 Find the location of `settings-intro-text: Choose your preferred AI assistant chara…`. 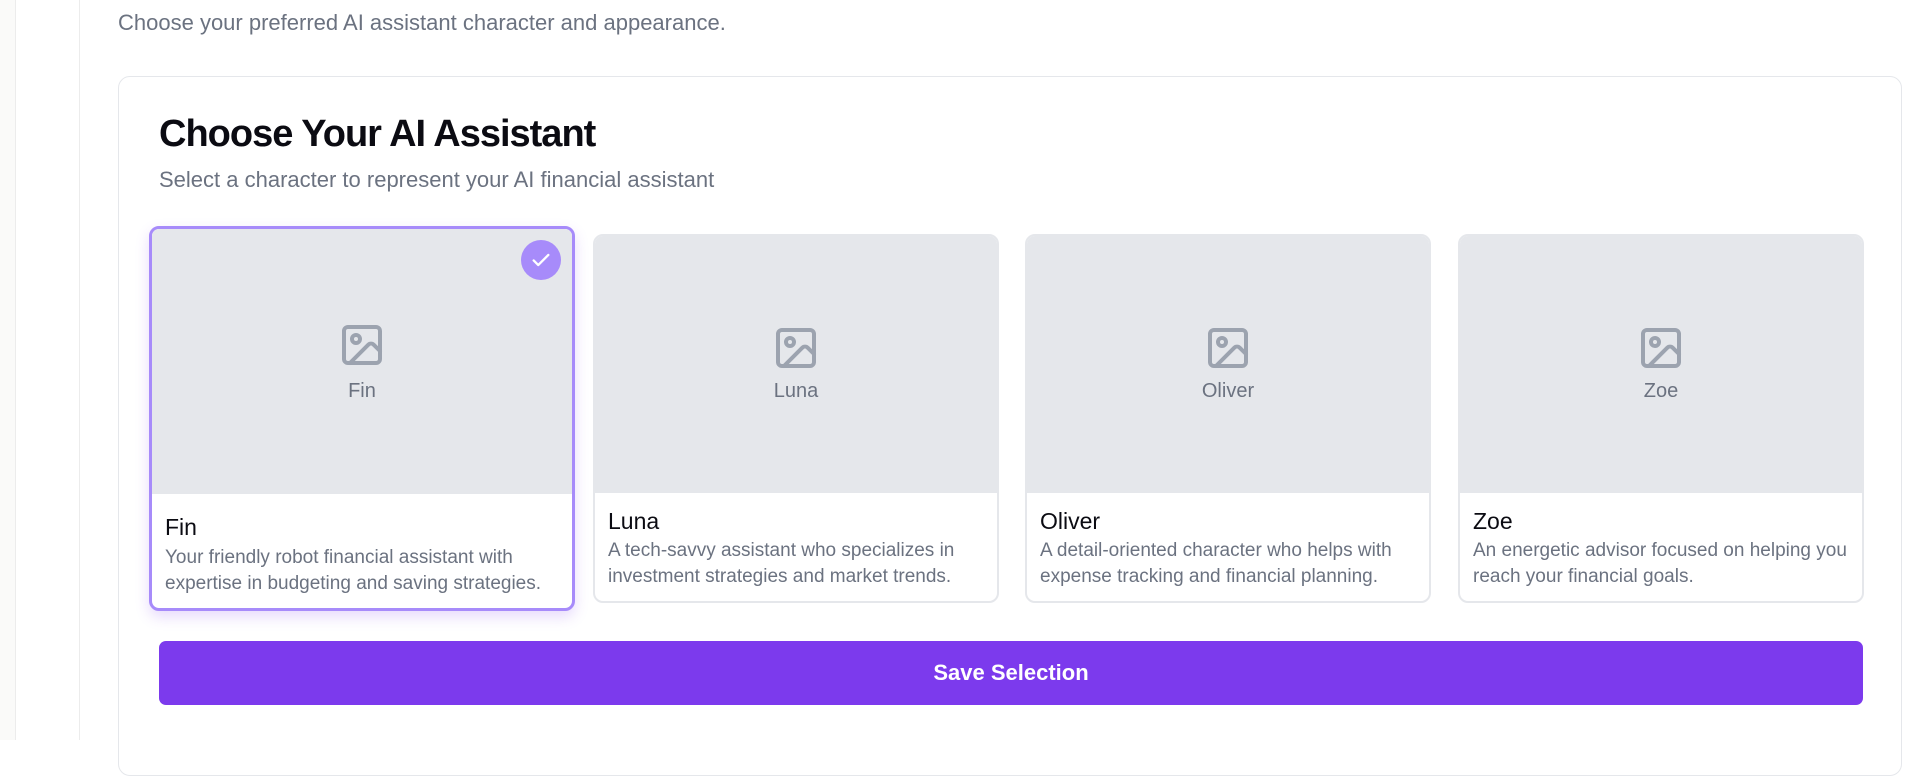

settings-intro-text: Choose your preferred AI assistant chara… is located at coordinates (422, 22).